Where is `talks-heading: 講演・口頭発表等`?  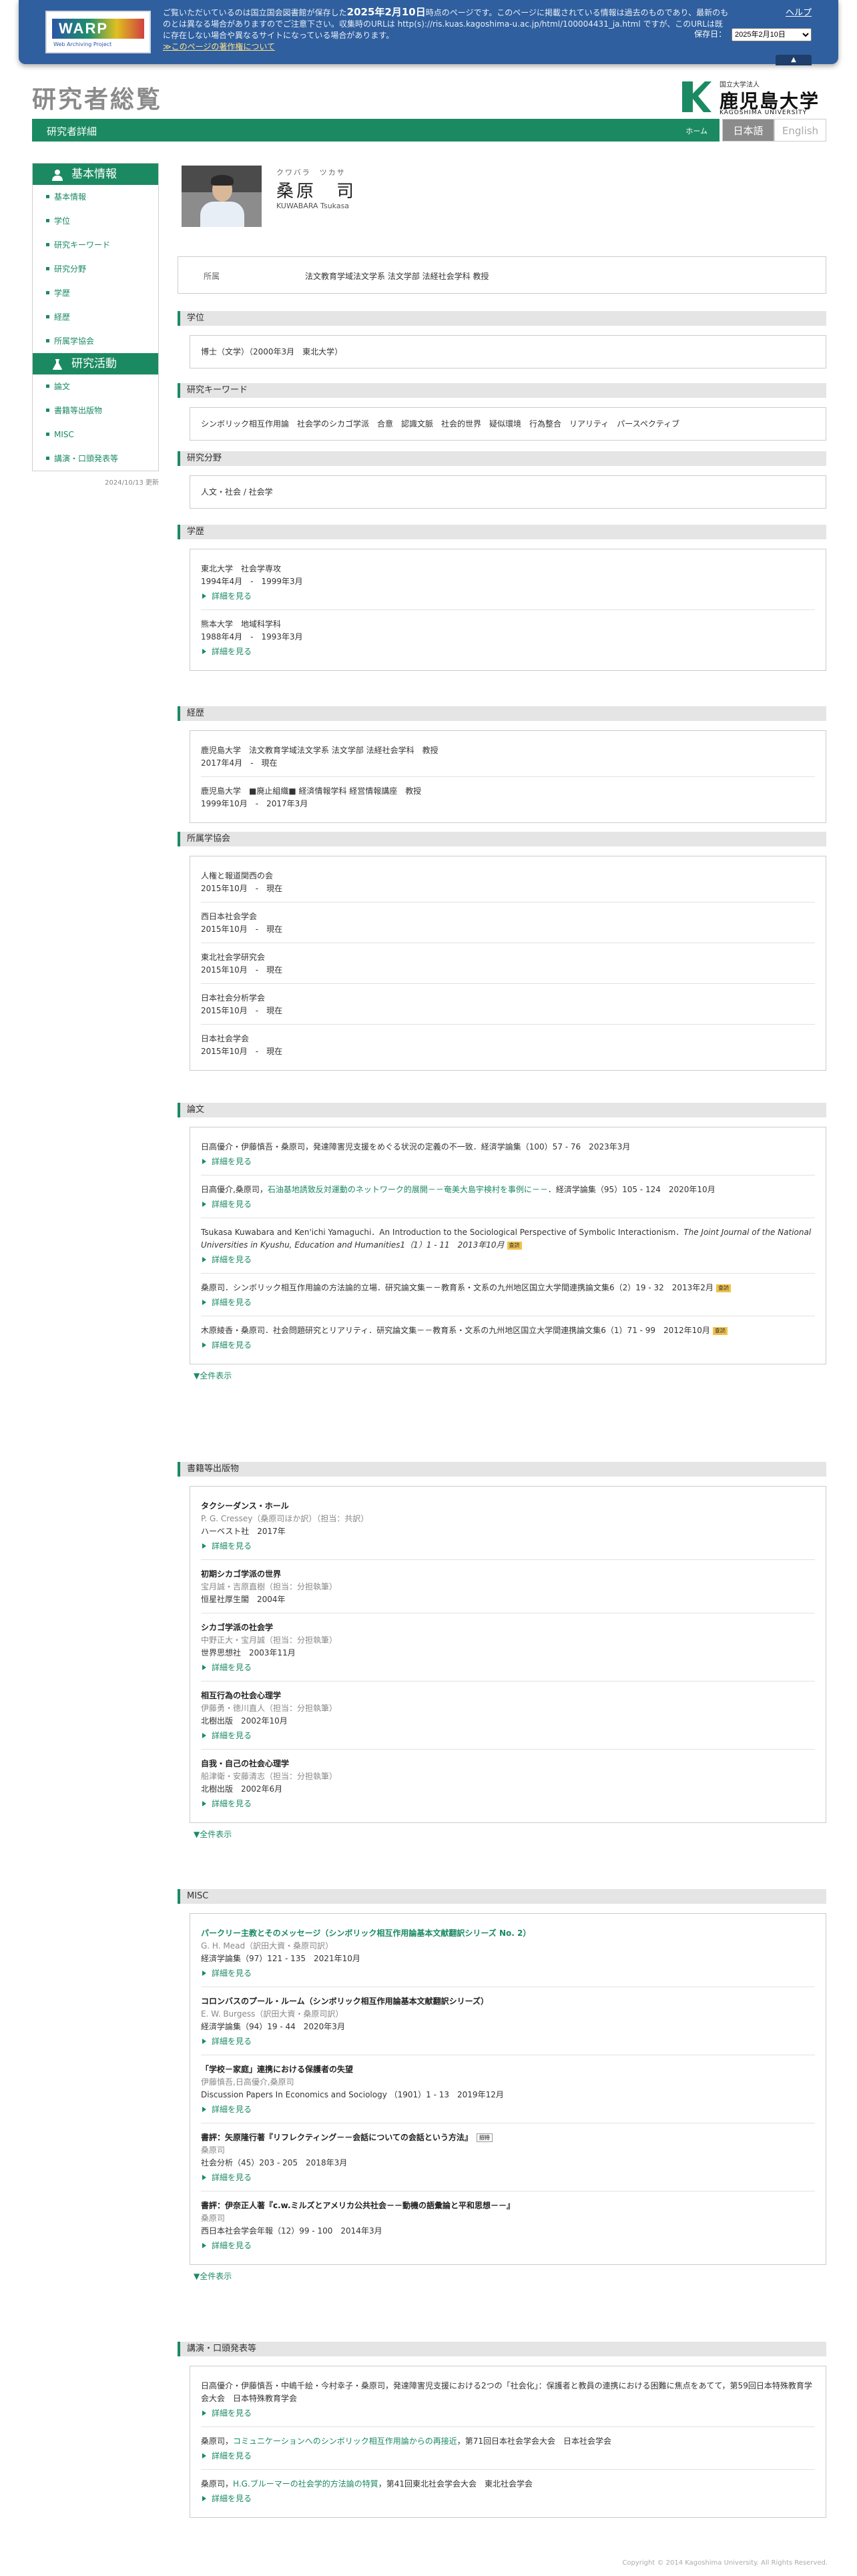
talks-heading: 講演・口頭発表等 is located at coordinates (502, 2349).